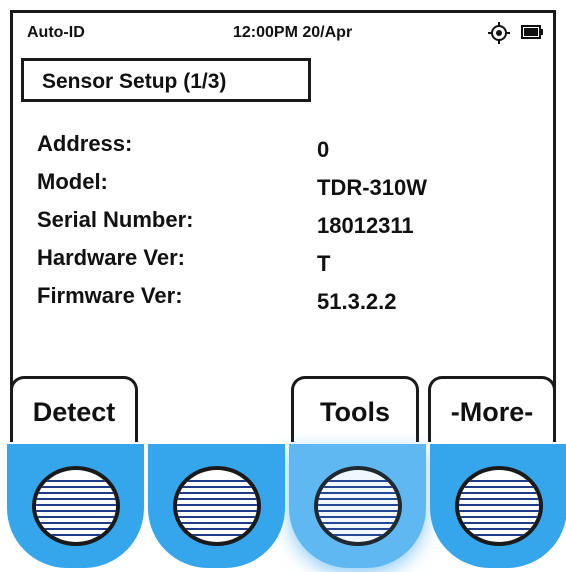  Describe the element at coordinates (85, 143) in the screenshot. I see `address-label: Address:` at that location.